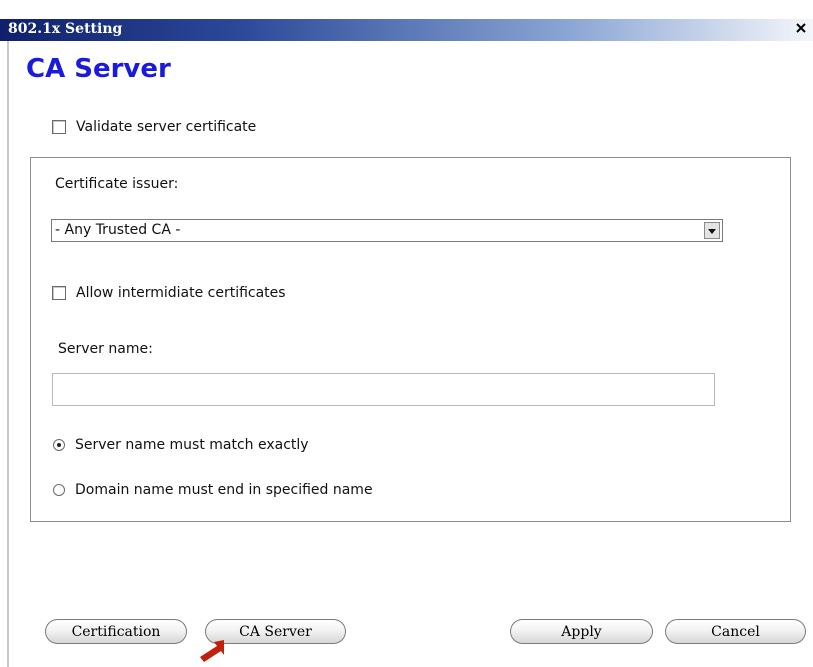 This screenshot has width=813, height=667. I want to click on intermediate-certificates-checkbox, so click(59, 293).